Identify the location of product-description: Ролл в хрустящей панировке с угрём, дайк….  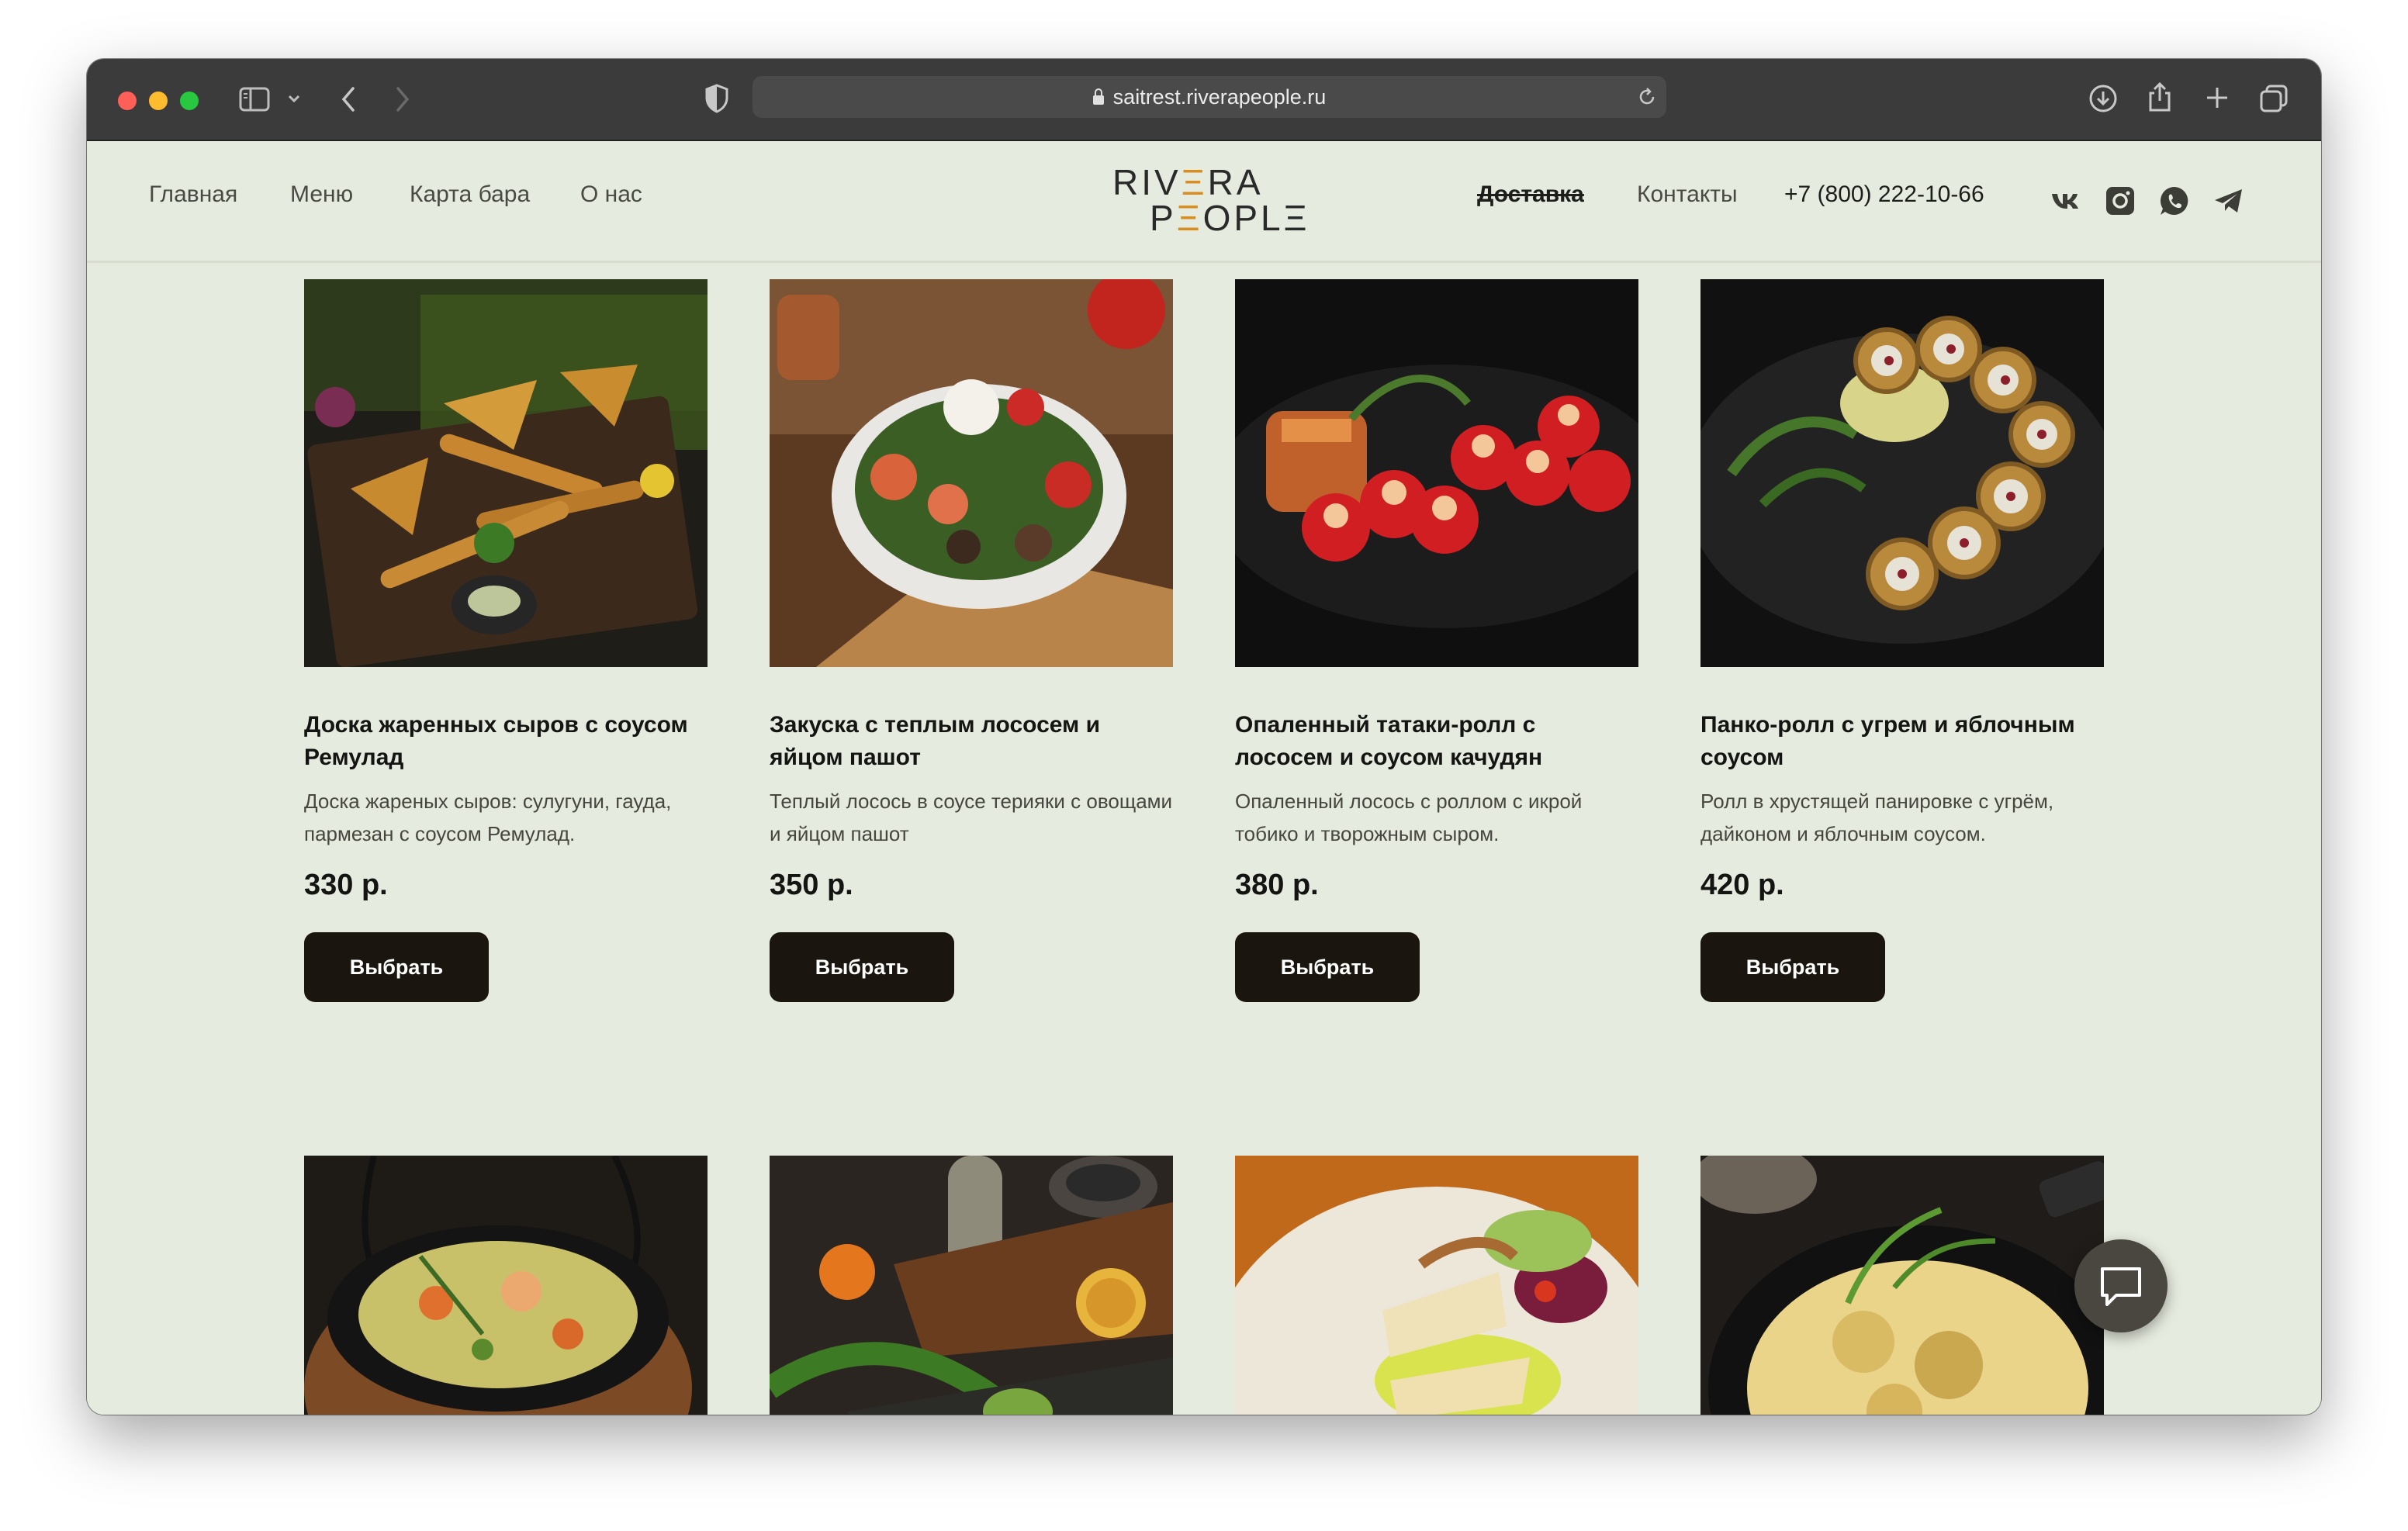
(1877, 817).